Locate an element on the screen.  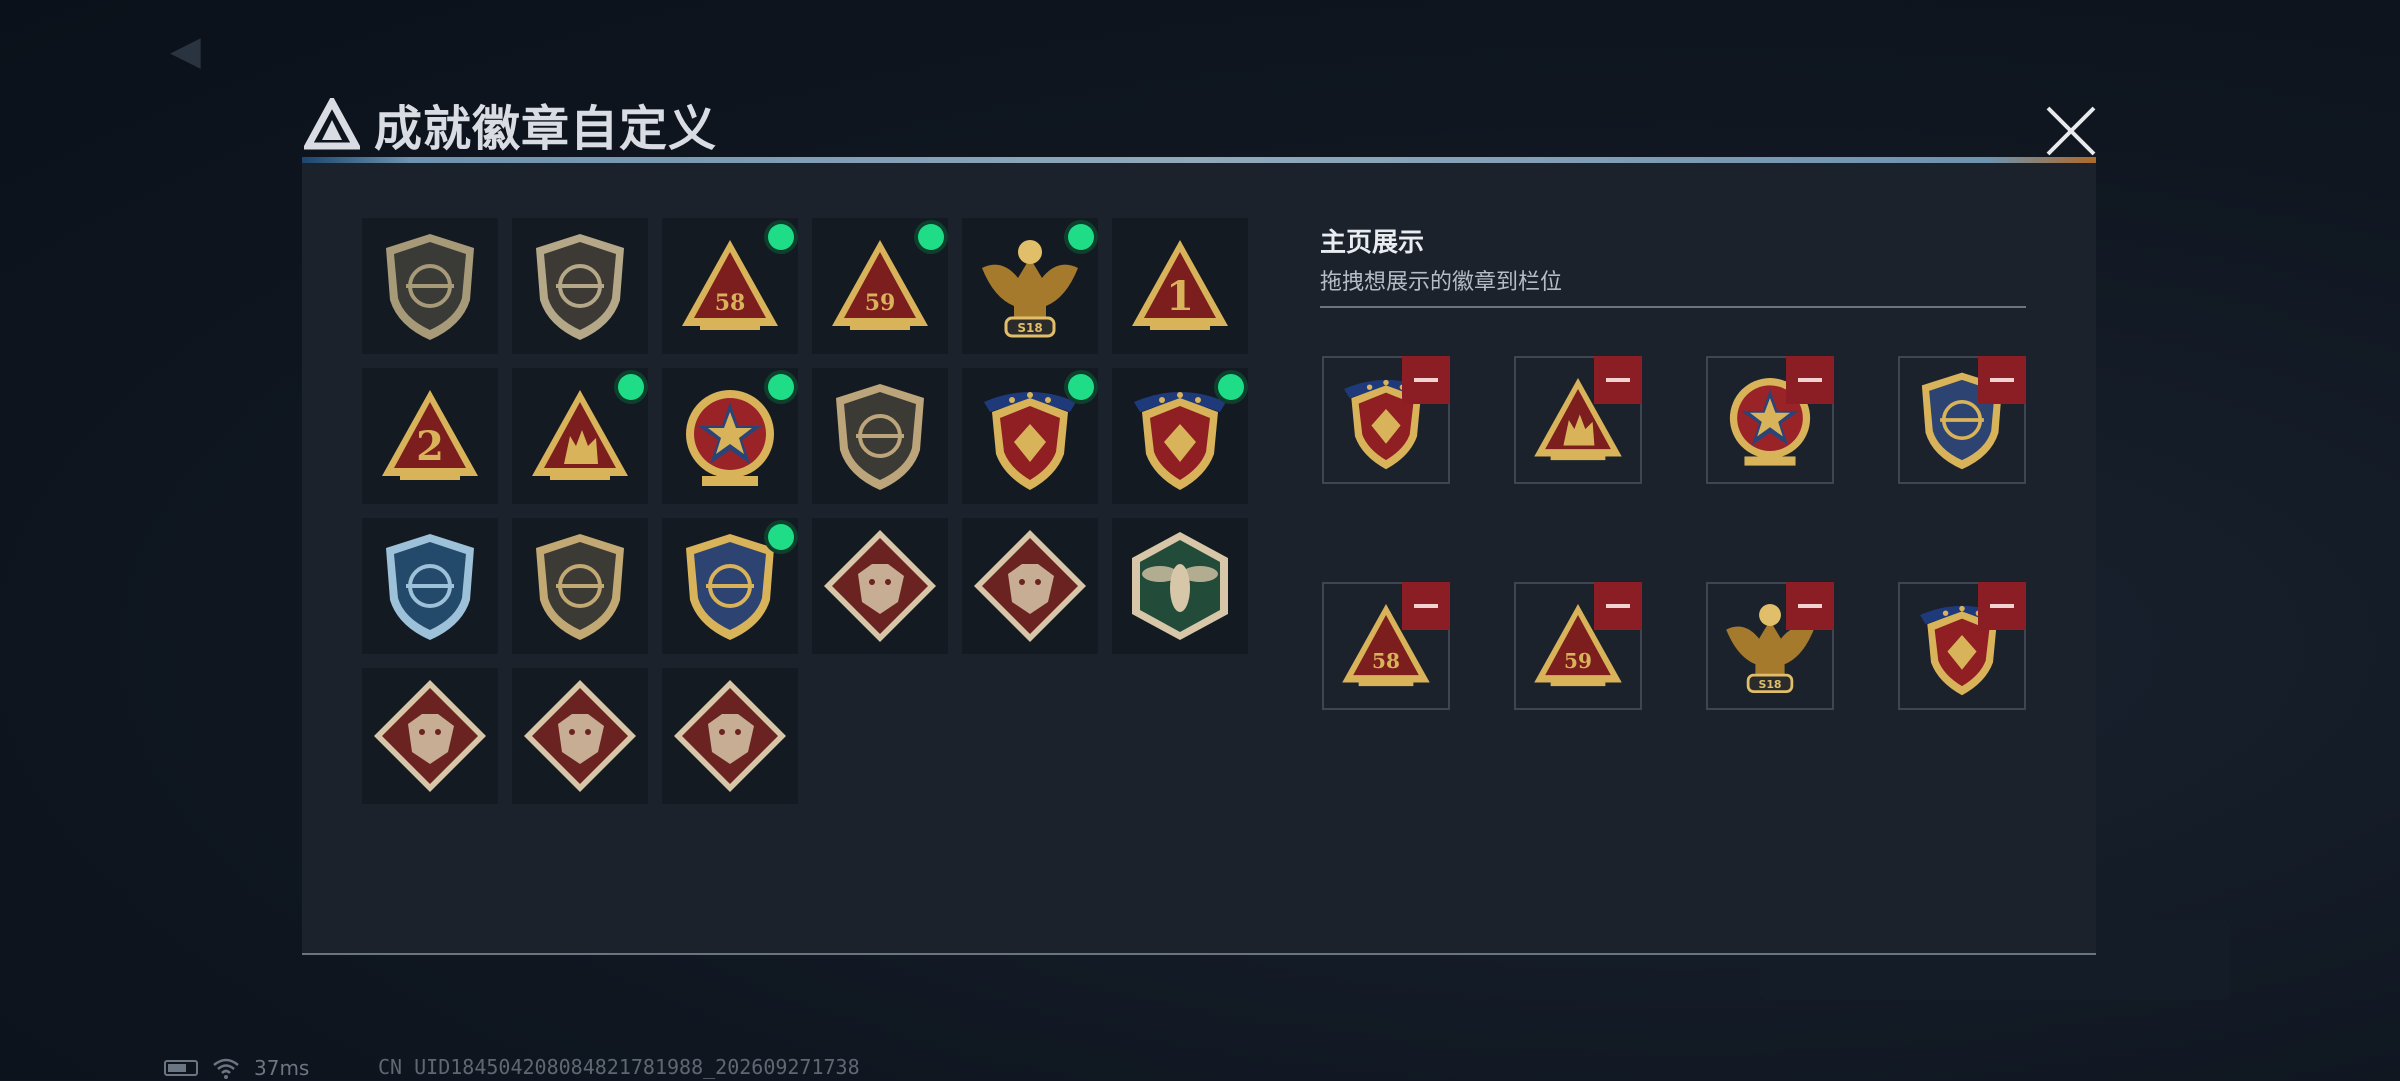
wolf-diamond-badge-icon is located at coordinates (880, 586).